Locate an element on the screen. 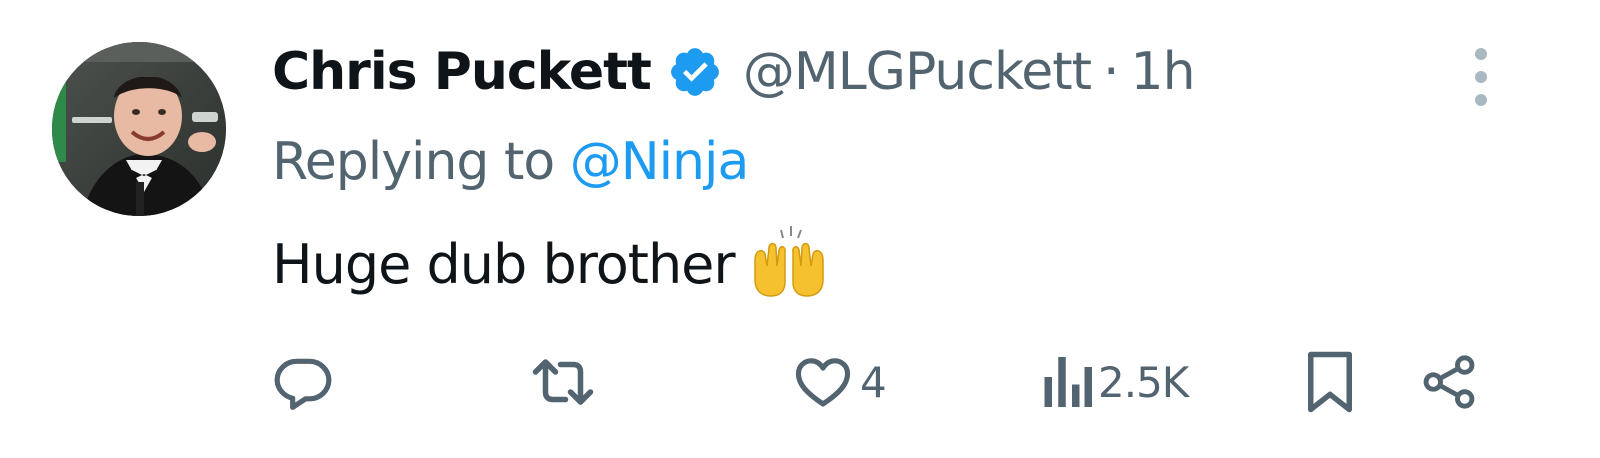 Image resolution: width=1600 pixels, height=458 pixels. retweet-icon is located at coordinates (563, 382).